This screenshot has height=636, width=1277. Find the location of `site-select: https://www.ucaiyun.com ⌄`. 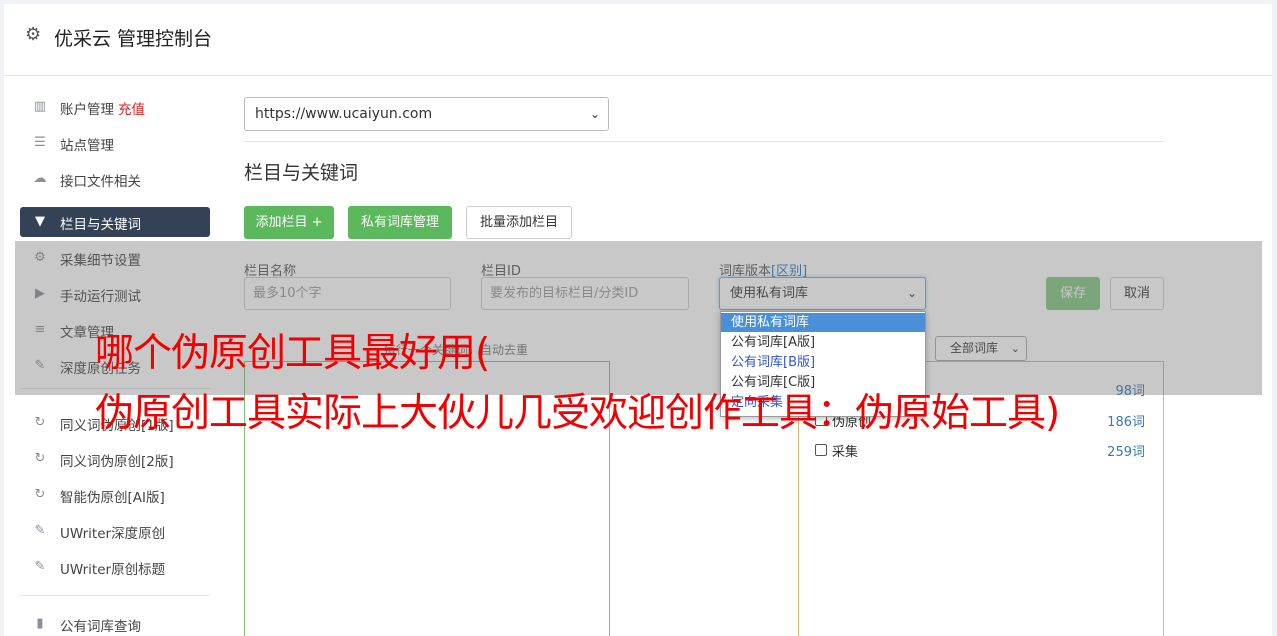

site-select: https://www.ucaiyun.com ⌄ is located at coordinates (426, 114).